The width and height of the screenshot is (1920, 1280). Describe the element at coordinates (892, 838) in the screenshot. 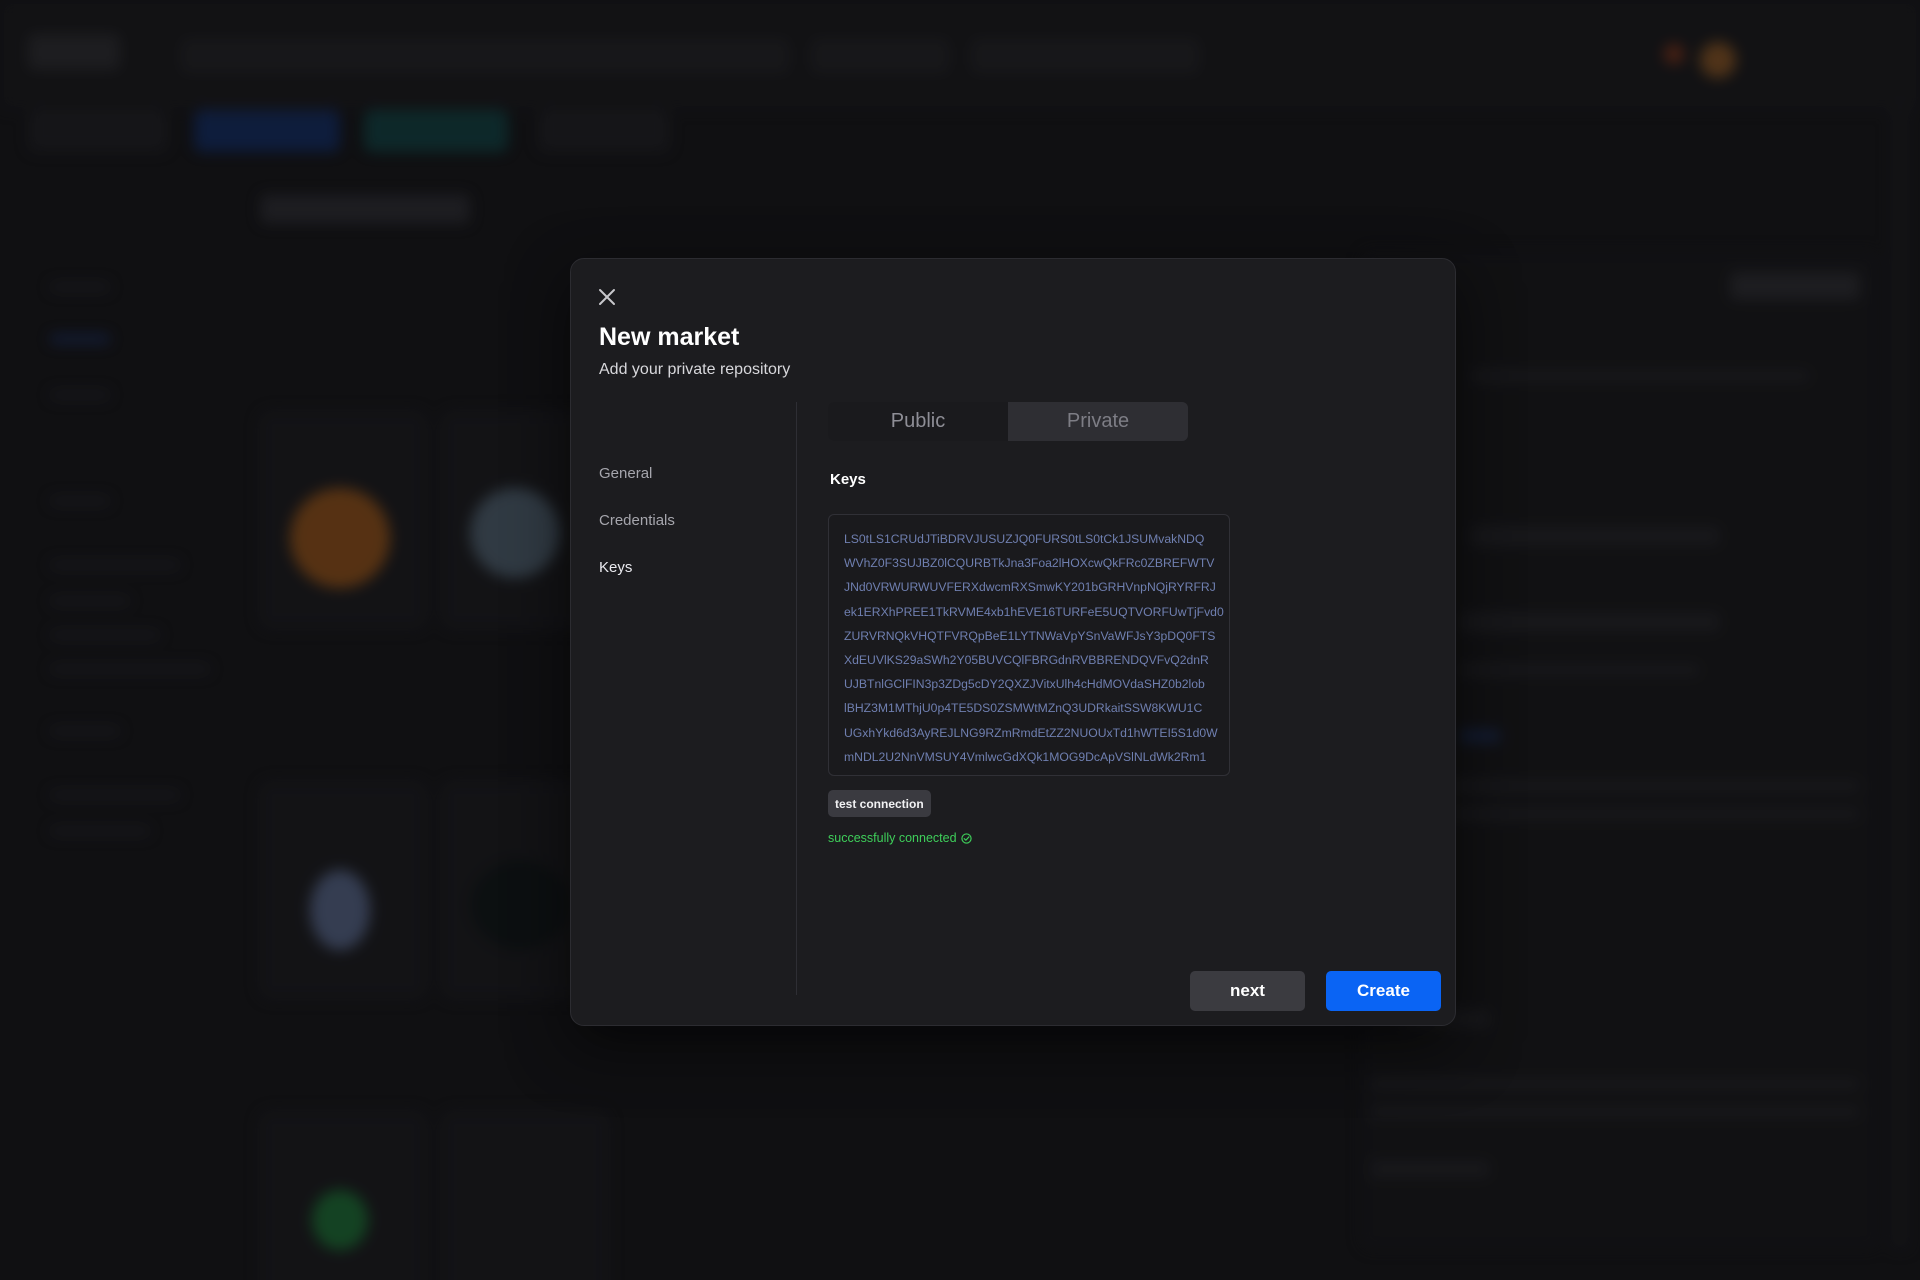

I see `status-text: successfully connected` at that location.